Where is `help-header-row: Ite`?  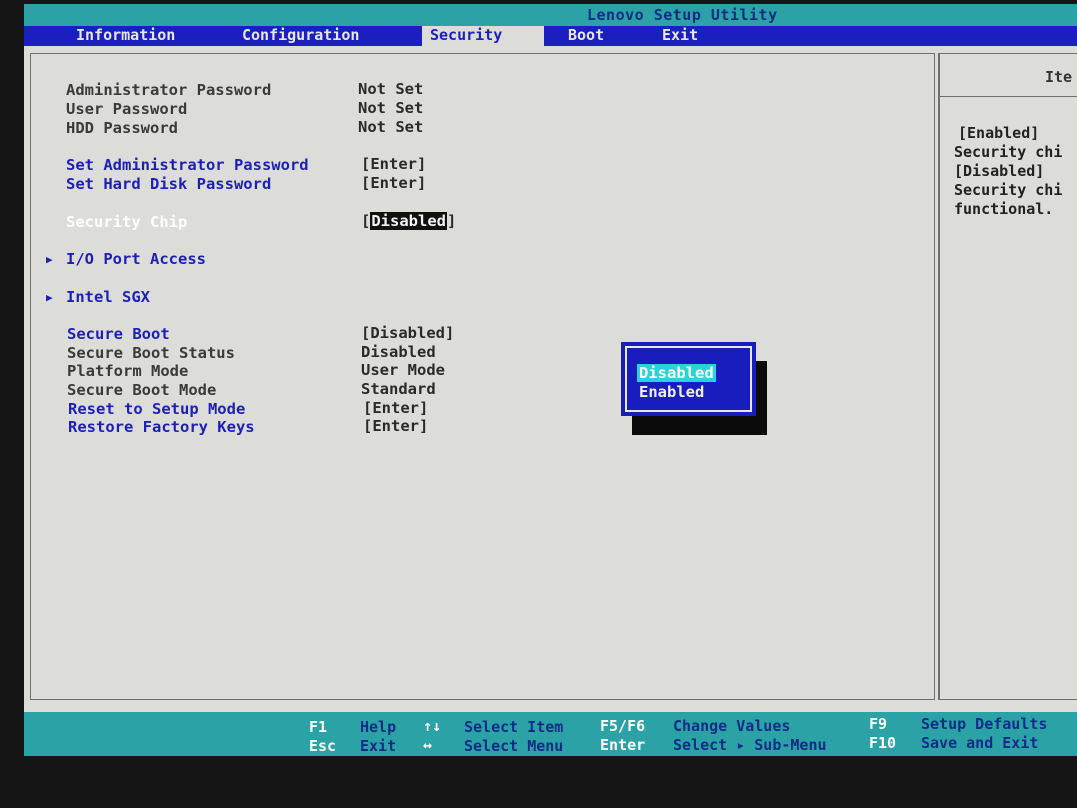 help-header-row: Ite is located at coordinates (1008, 75).